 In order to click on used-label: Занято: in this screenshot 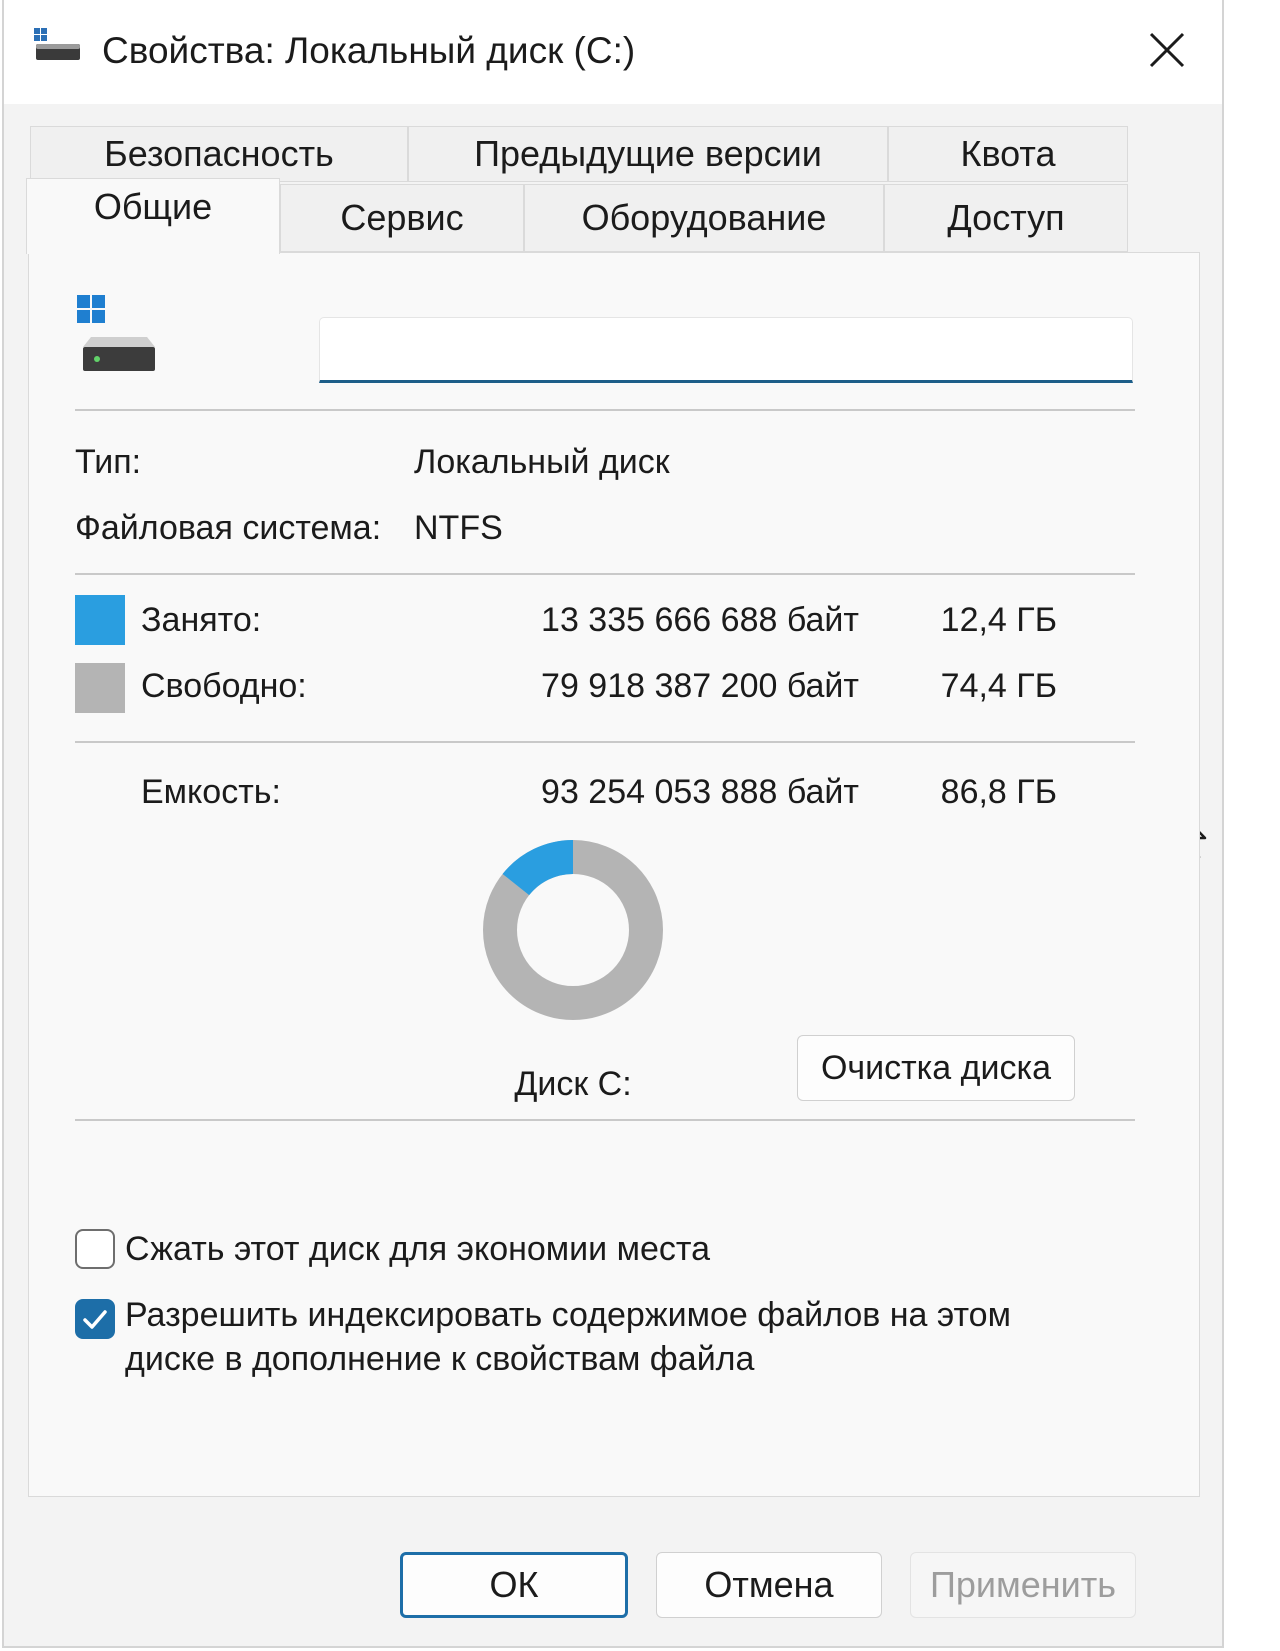, I will do `click(201, 620)`.